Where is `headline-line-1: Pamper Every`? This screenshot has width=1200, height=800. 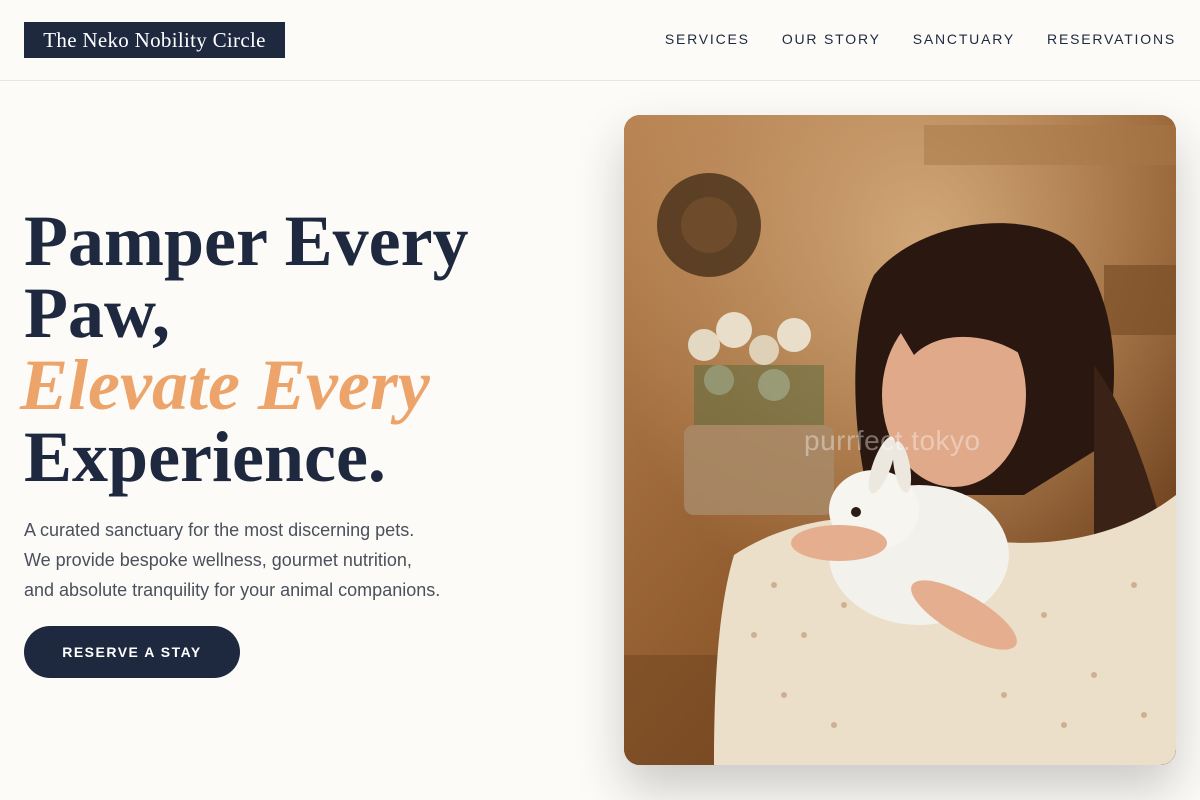
headline-line-1: Pamper Every is located at coordinates (246, 241).